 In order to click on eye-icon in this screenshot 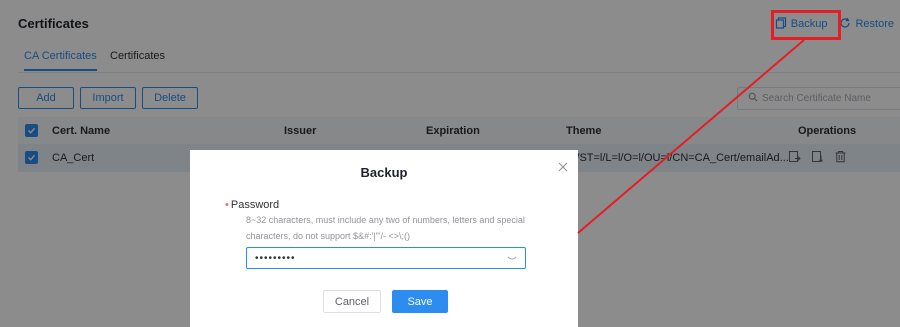, I will do `click(512, 258)`.